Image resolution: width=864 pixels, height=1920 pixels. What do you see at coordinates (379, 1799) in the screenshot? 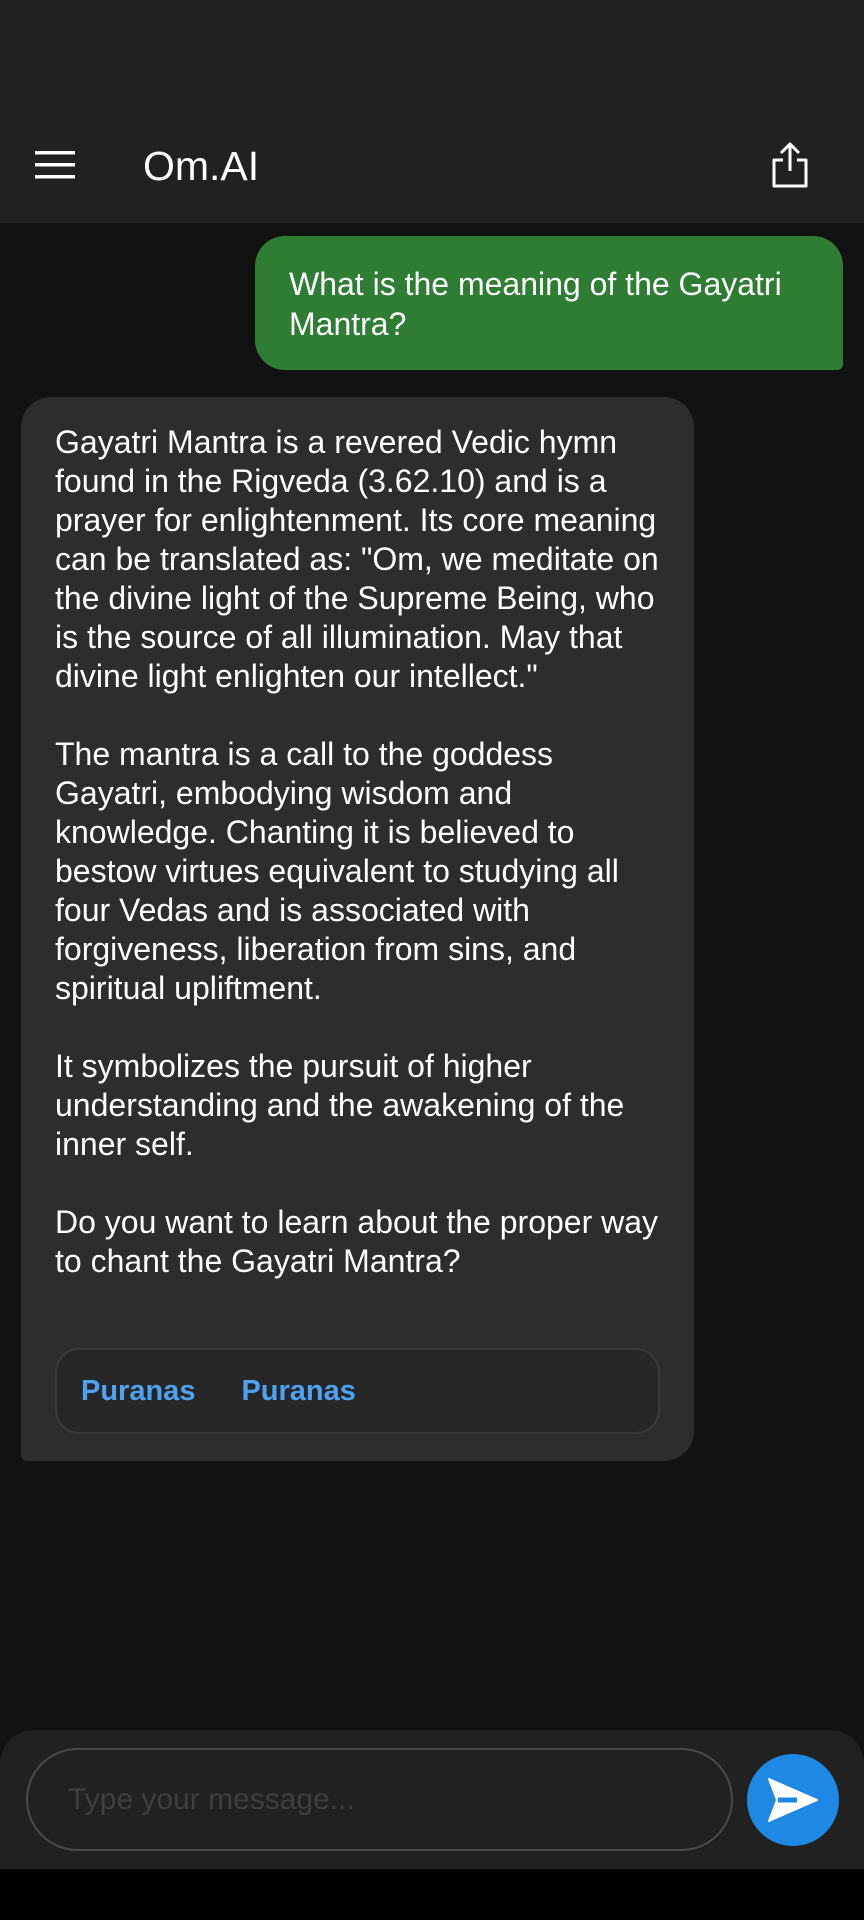
I see `message-input` at bounding box center [379, 1799].